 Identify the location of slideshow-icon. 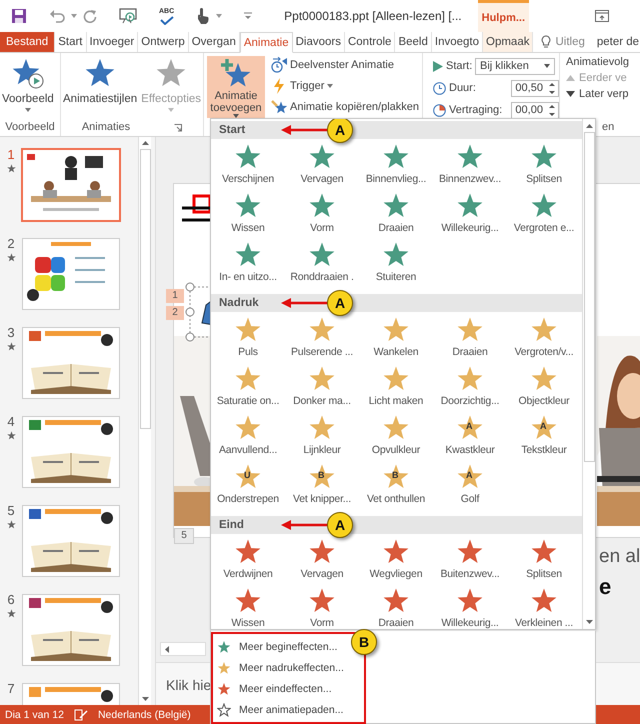
(128, 16).